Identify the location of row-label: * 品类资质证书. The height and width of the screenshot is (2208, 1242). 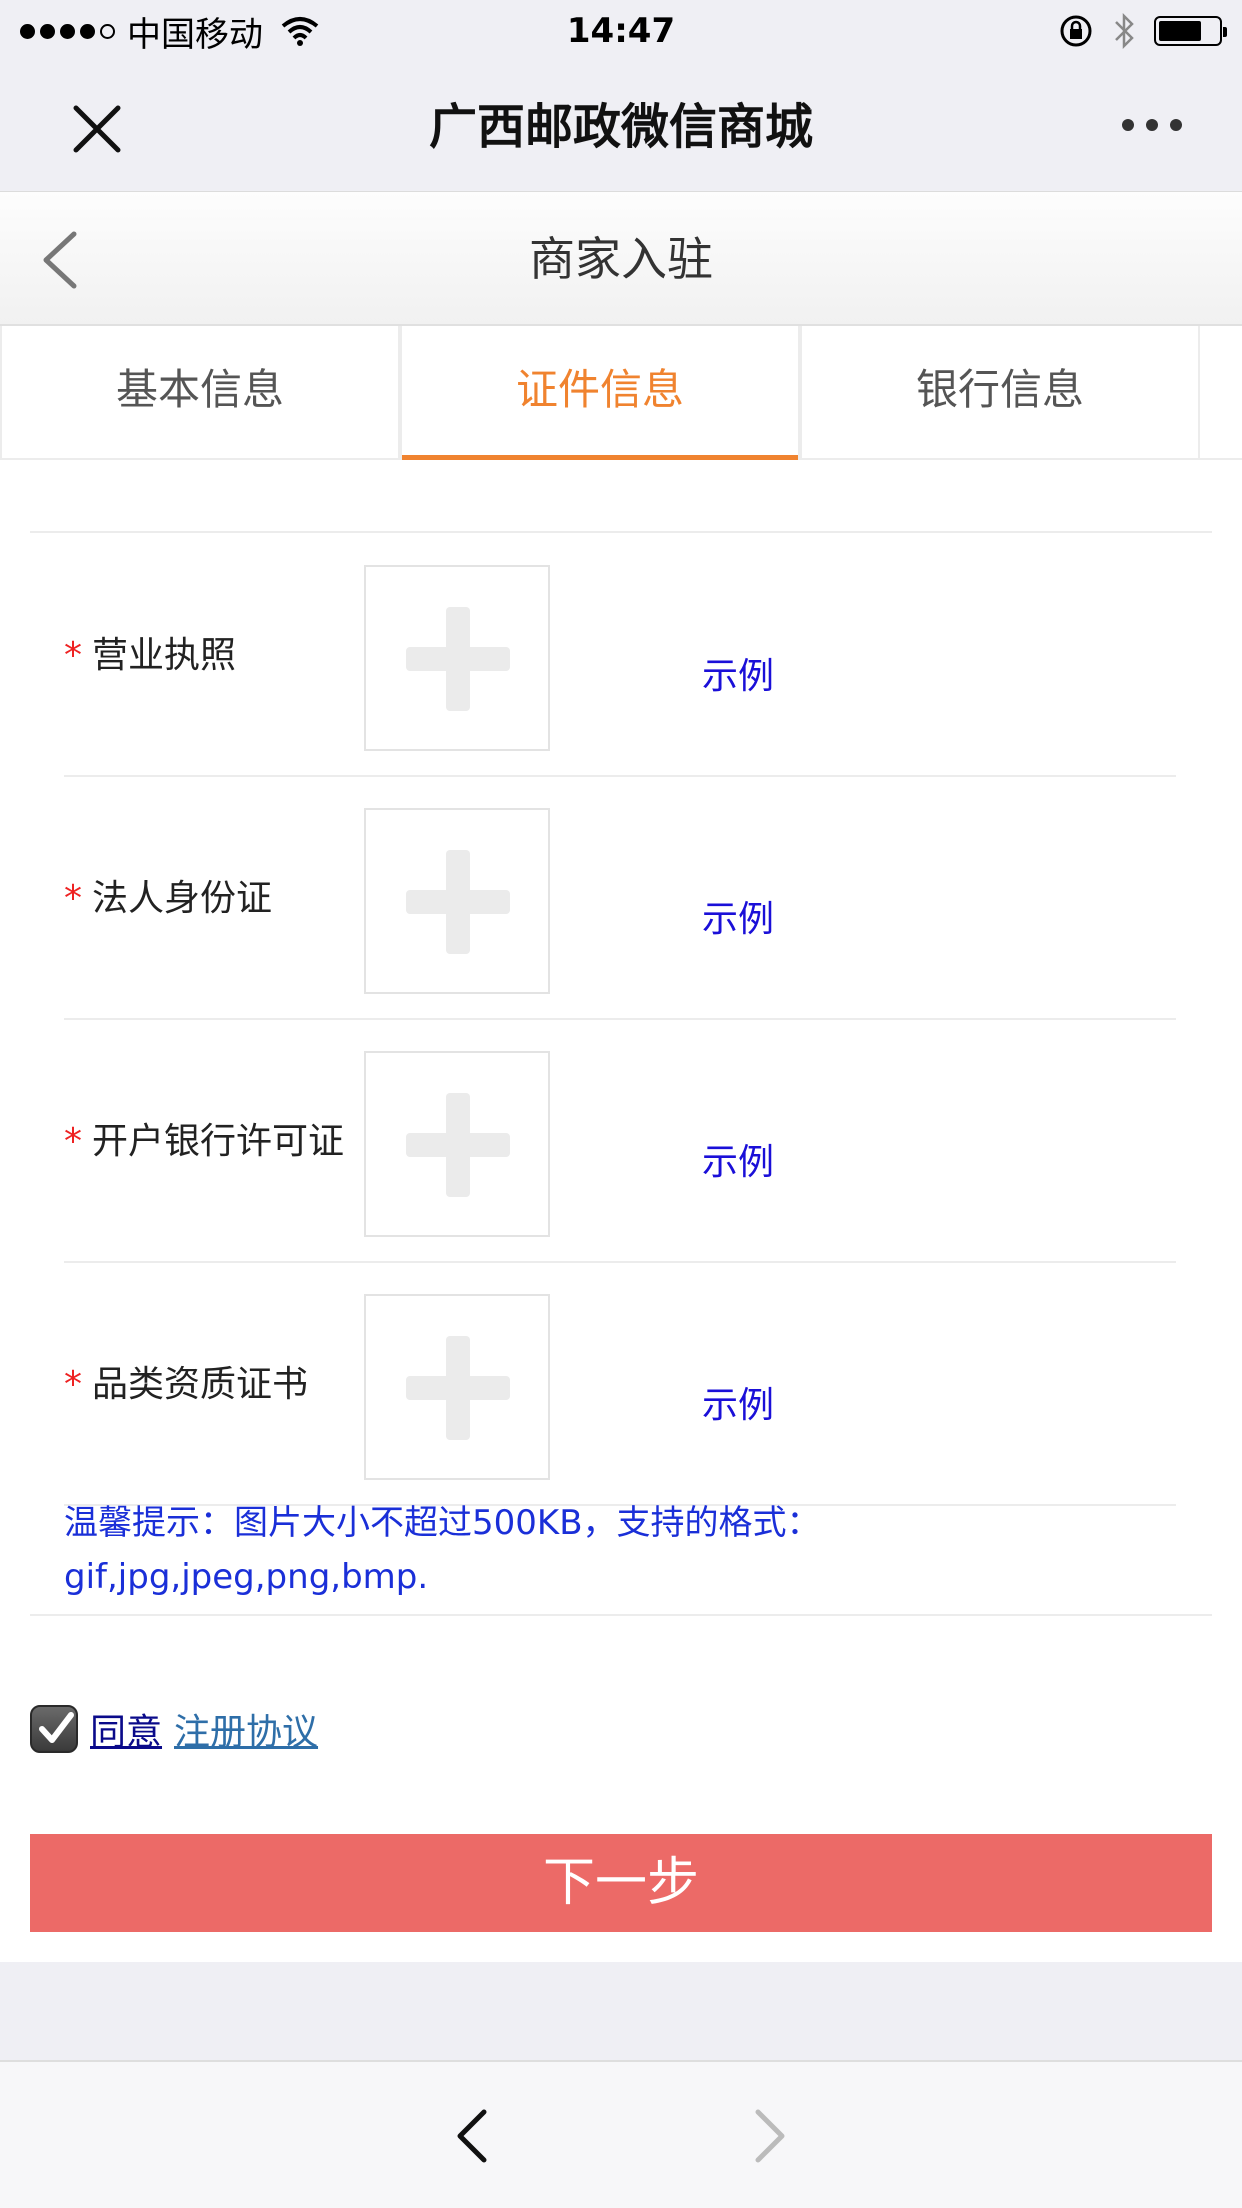
(186, 1381).